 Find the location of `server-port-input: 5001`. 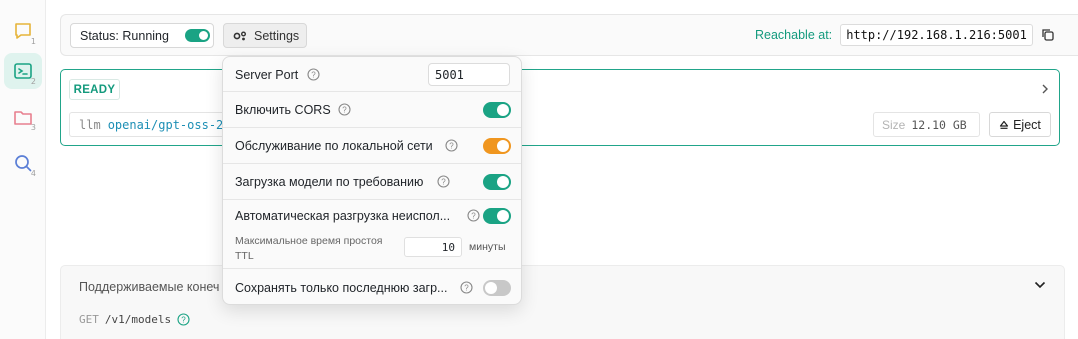

server-port-input: 5001 is located at coordinates (469, 74).